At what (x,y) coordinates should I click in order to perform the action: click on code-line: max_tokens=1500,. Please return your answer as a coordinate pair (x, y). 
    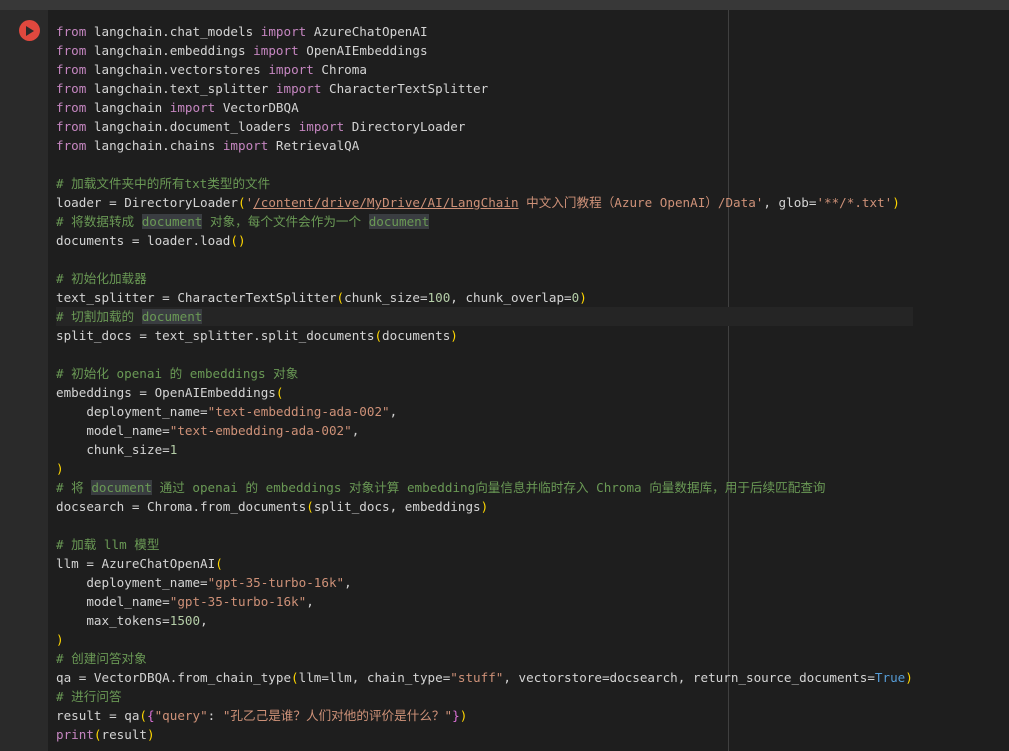
    Looking at the image, I should click on (484, 620).